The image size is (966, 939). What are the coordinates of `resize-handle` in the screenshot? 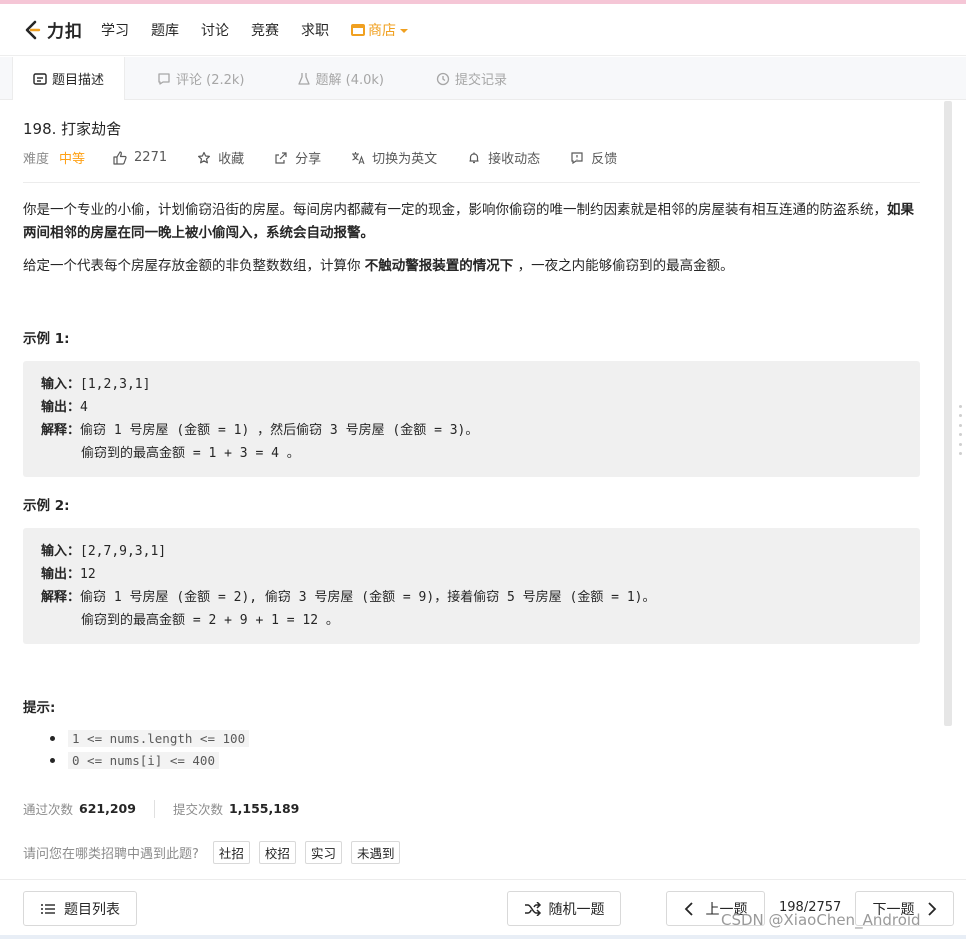 It's located at (960, 430).